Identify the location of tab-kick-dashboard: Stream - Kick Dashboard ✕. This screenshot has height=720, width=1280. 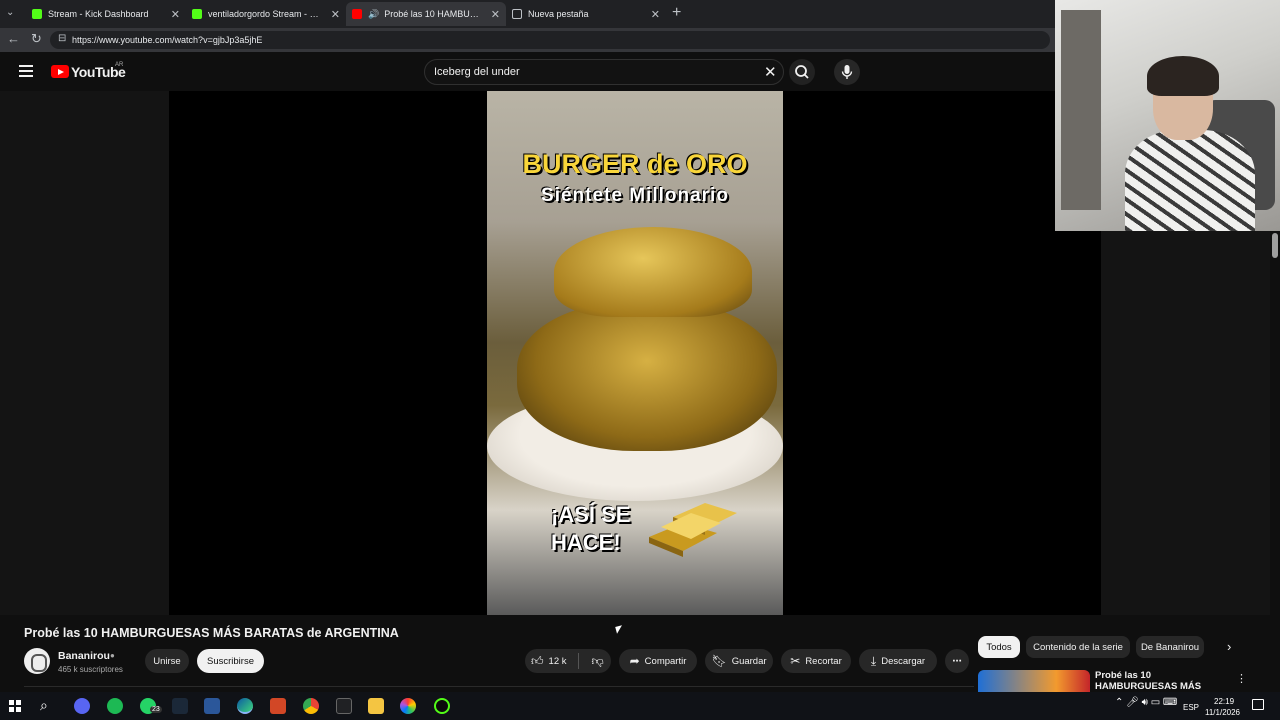
(106, 14).